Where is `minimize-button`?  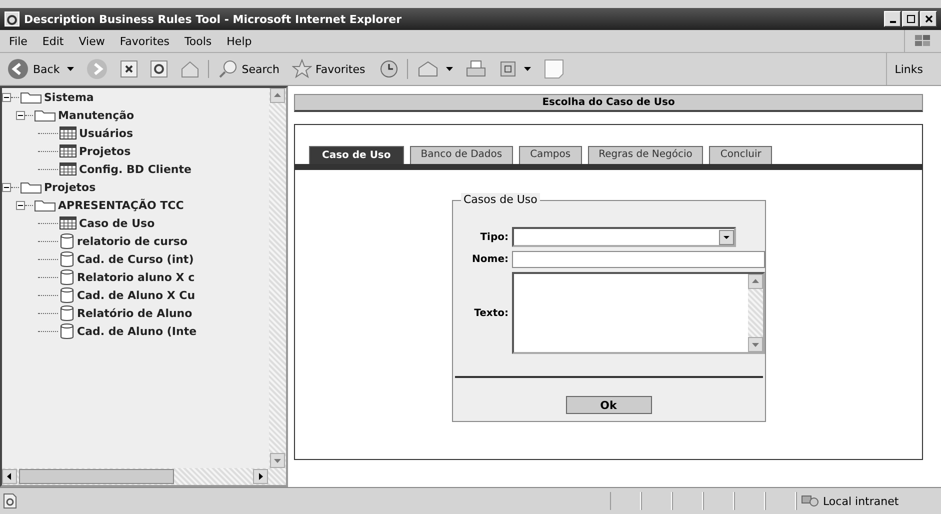 minimize-button is located at coordinates (892, 19).